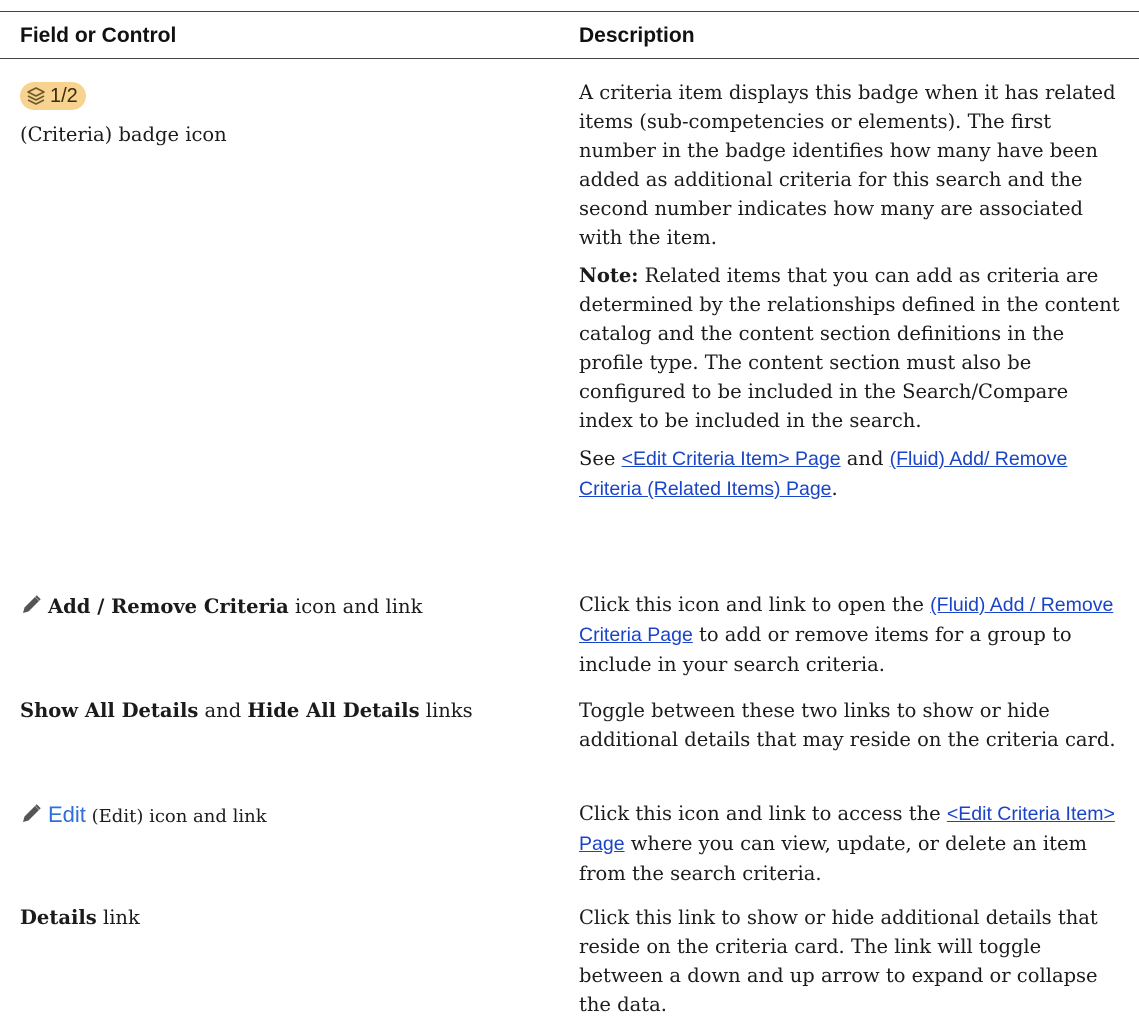 Image resolution: width=1139 pixels, height=1019 pixels. Describe the element at coordinates (98, 35) in the screenshot. I see `column-header-field: Field or Control` at that location.